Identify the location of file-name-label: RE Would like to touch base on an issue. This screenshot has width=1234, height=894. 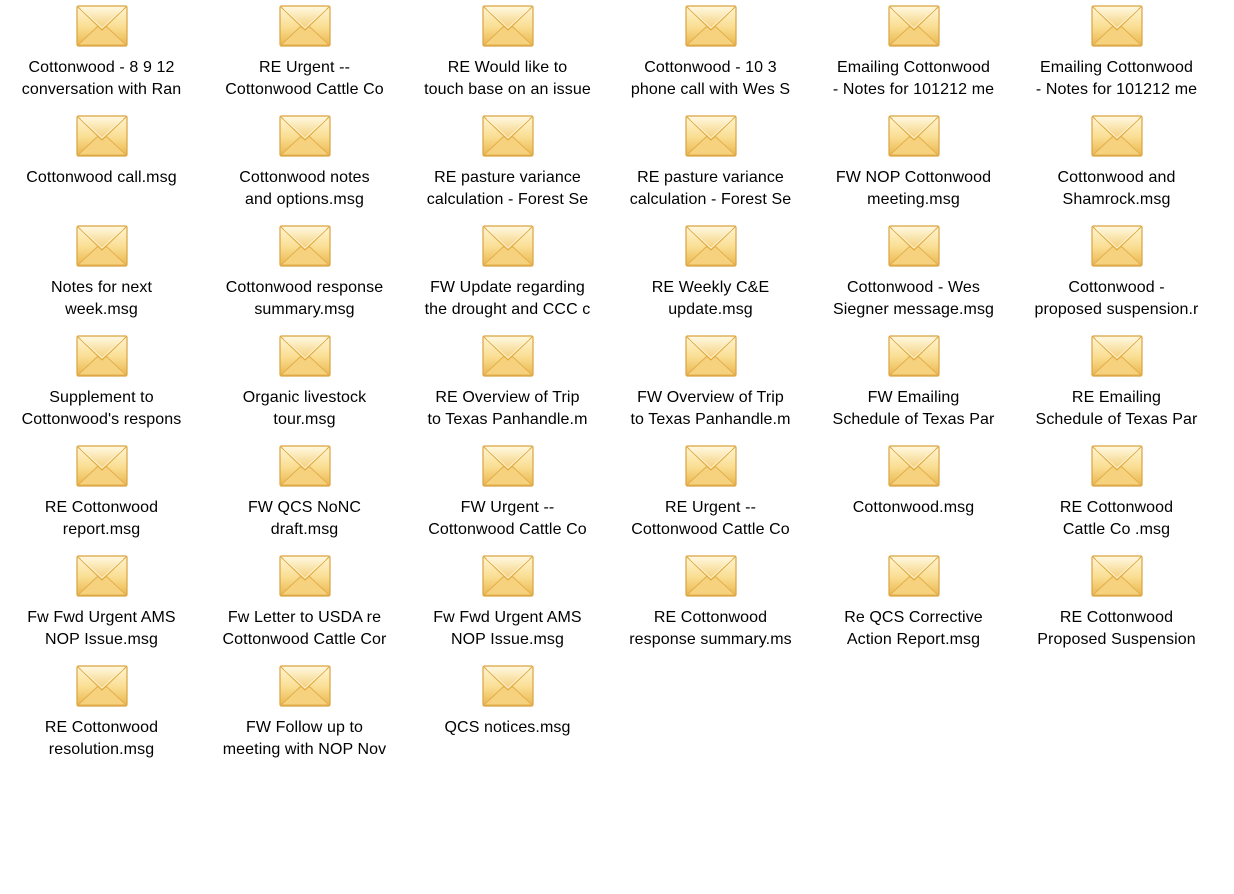
(507, 79).